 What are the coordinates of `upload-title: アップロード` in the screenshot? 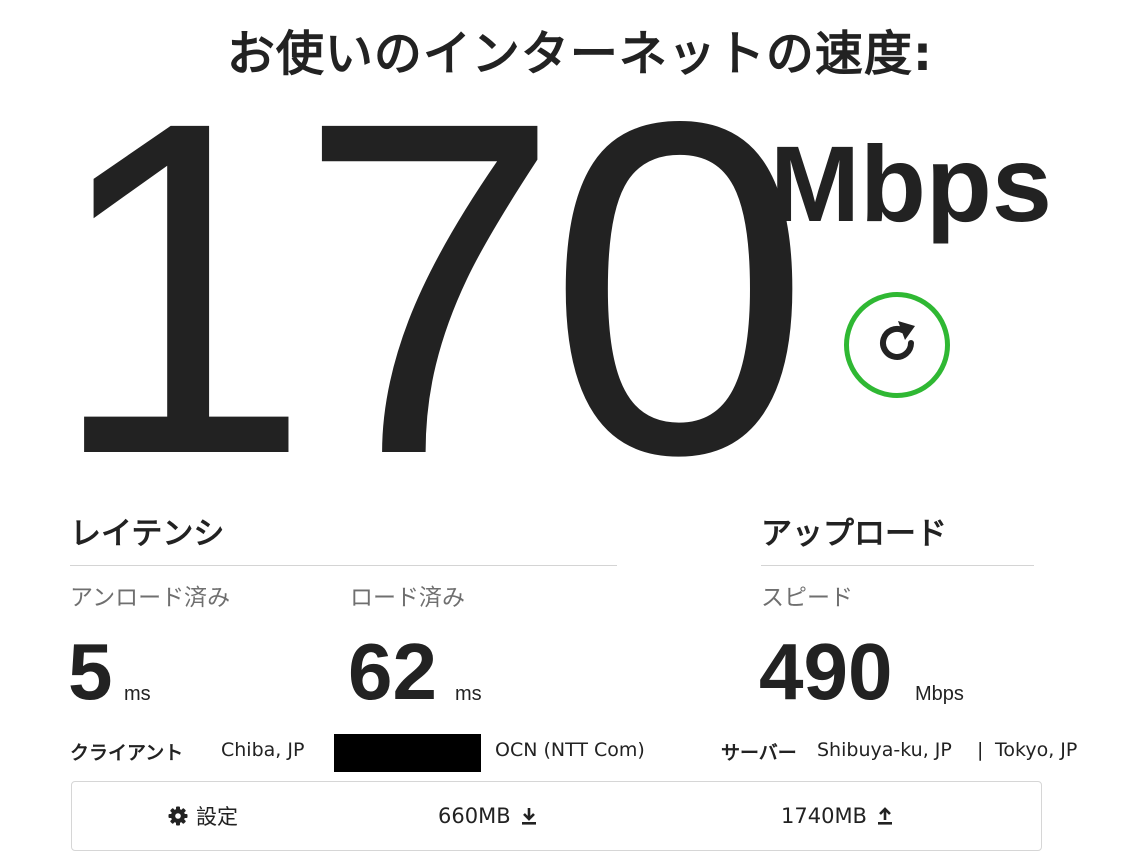 It's located at (854, 534).